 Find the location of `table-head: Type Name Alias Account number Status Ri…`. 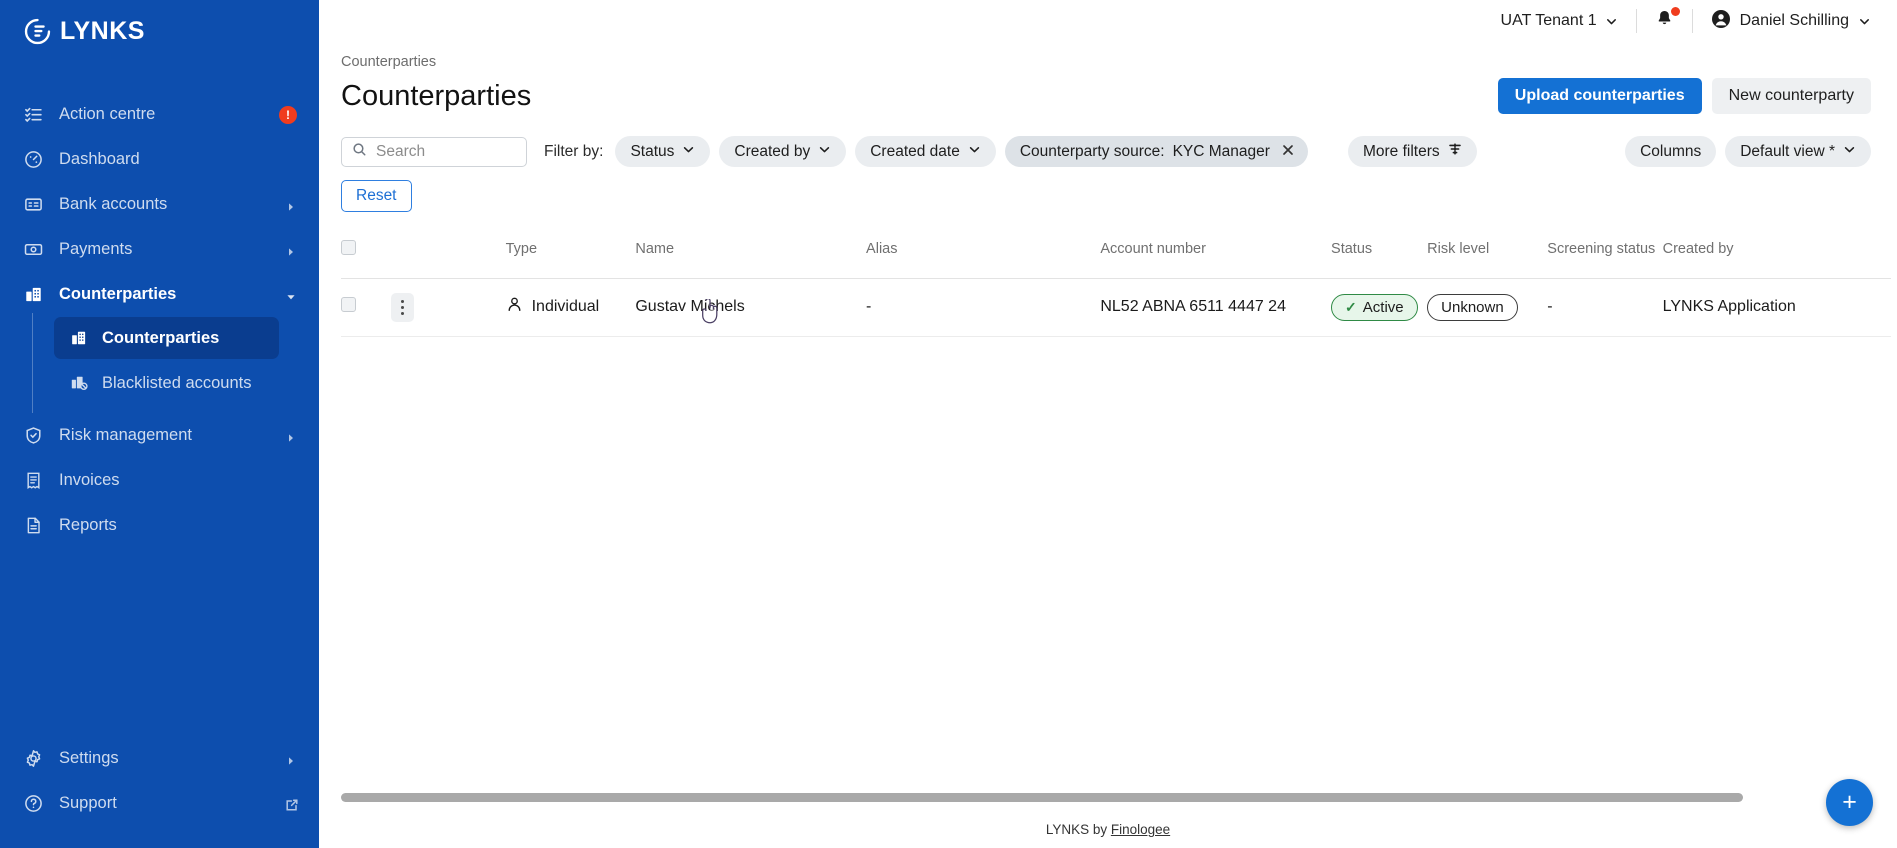

table-head: Type Name Alias Account number Status Ri… is located at coordinates (1116, 256).